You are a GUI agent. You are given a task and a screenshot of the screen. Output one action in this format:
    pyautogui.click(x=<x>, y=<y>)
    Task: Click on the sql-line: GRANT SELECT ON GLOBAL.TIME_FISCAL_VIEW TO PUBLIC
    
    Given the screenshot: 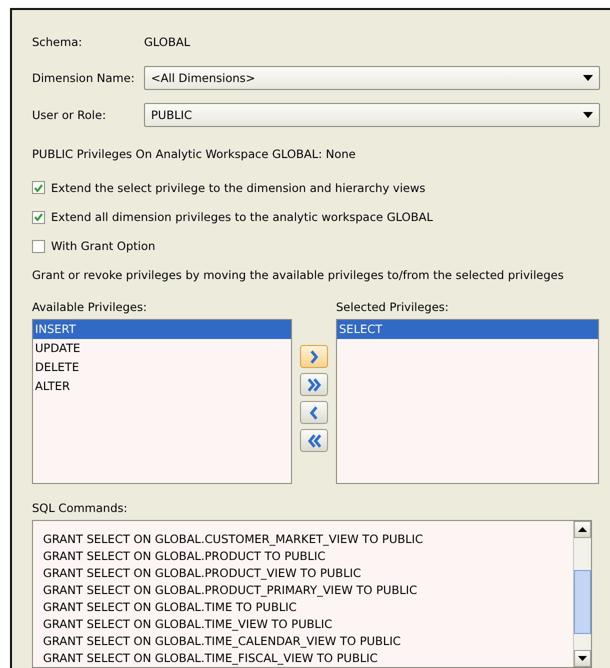 What is the action you would take?
    pyautogui.click(x=211, y=659)
    